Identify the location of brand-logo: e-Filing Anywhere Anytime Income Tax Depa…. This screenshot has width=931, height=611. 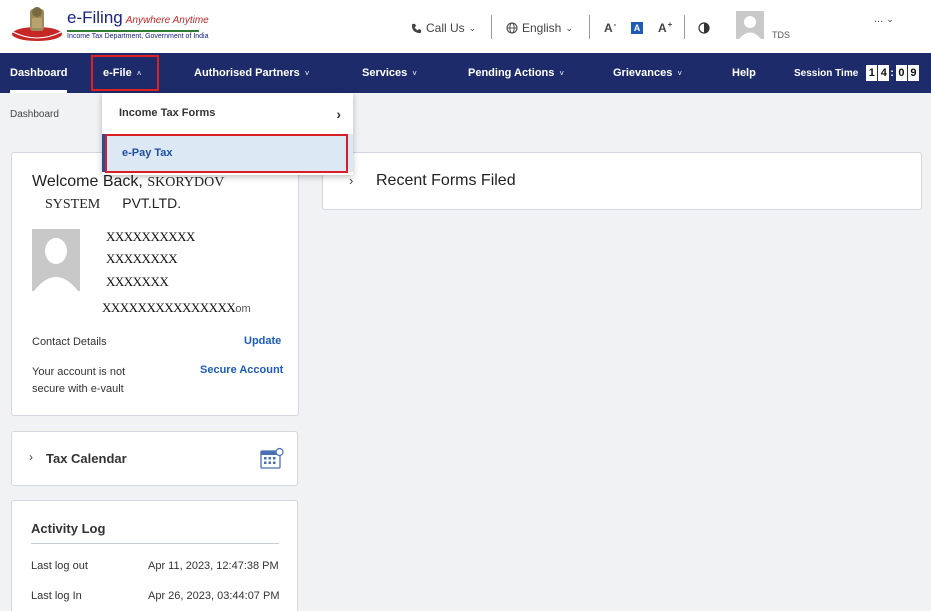
(138, 24).